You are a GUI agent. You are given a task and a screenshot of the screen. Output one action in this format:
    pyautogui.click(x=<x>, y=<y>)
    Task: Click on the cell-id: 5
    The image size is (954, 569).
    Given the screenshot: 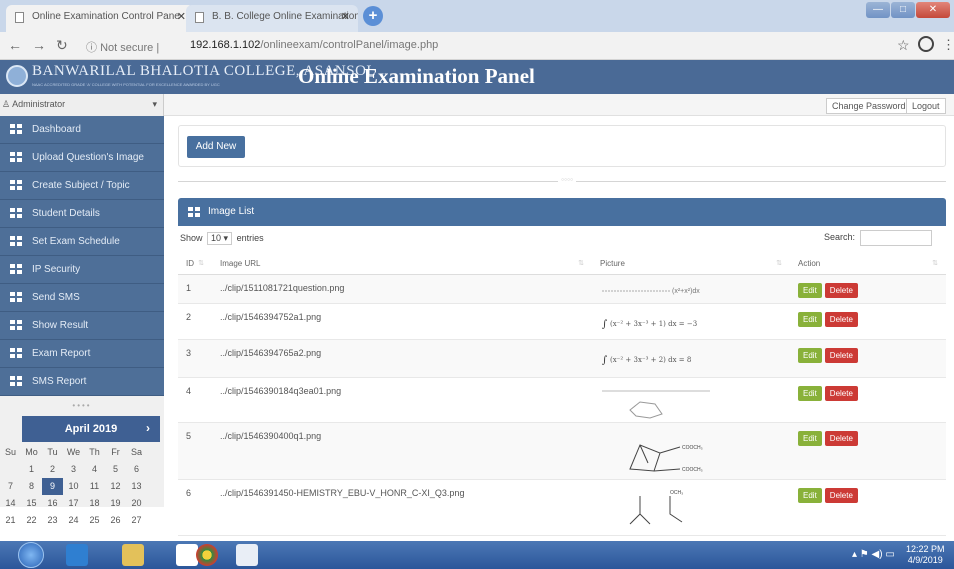 What is the action you would take?
    pyautogui.click(x=195, y=451)
    